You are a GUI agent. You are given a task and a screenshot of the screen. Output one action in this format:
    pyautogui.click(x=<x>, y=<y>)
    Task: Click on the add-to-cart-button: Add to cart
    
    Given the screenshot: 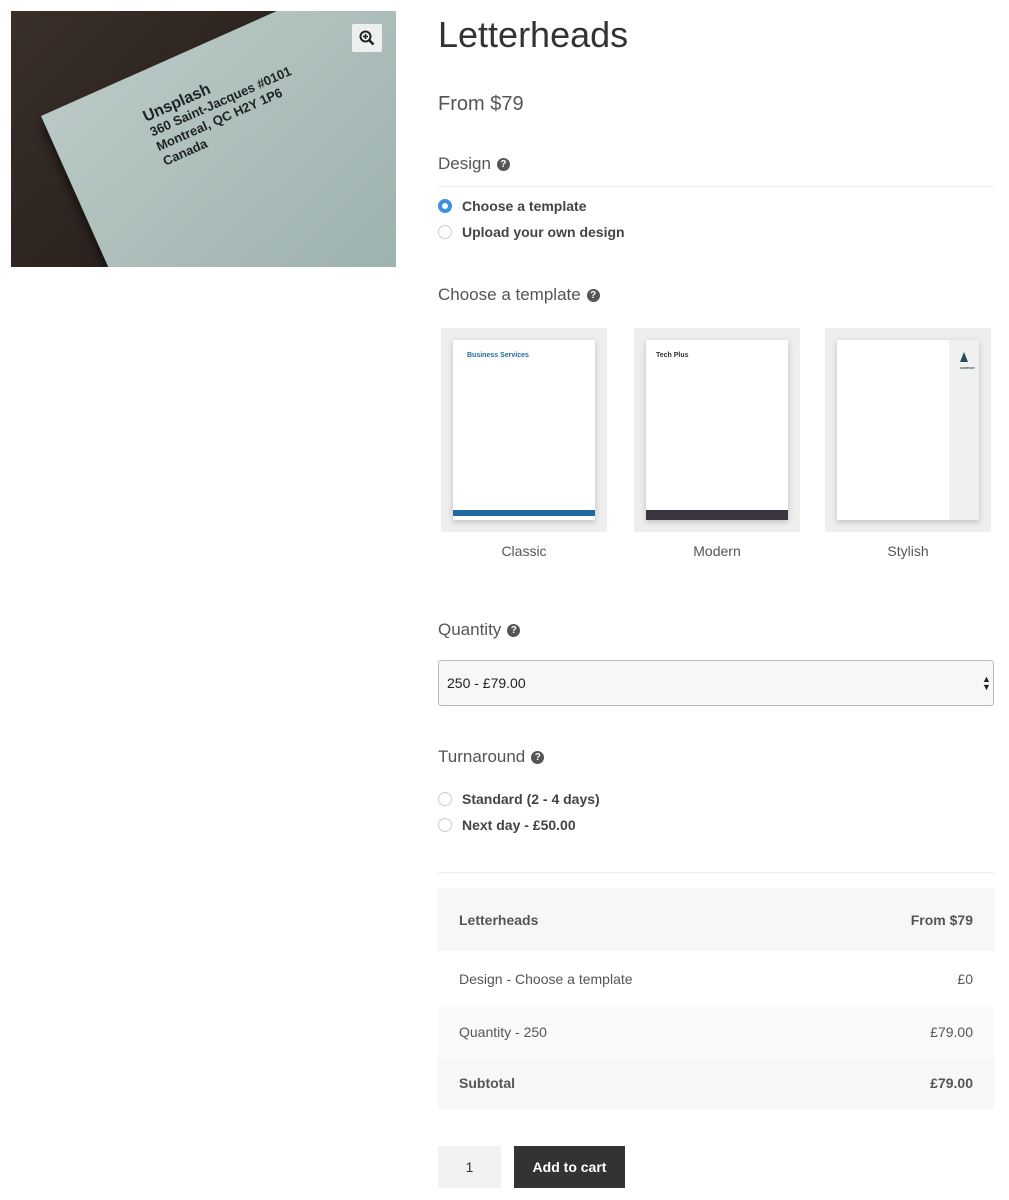 What is the action you would take?
    pyautogui.click(x=569, y=1167)
    